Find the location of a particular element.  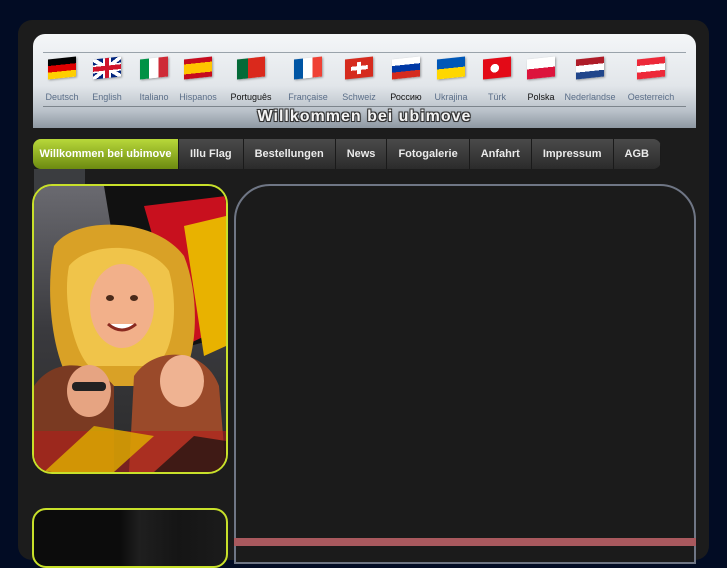

poland-flag-icon is located at coordinates (541, 68).